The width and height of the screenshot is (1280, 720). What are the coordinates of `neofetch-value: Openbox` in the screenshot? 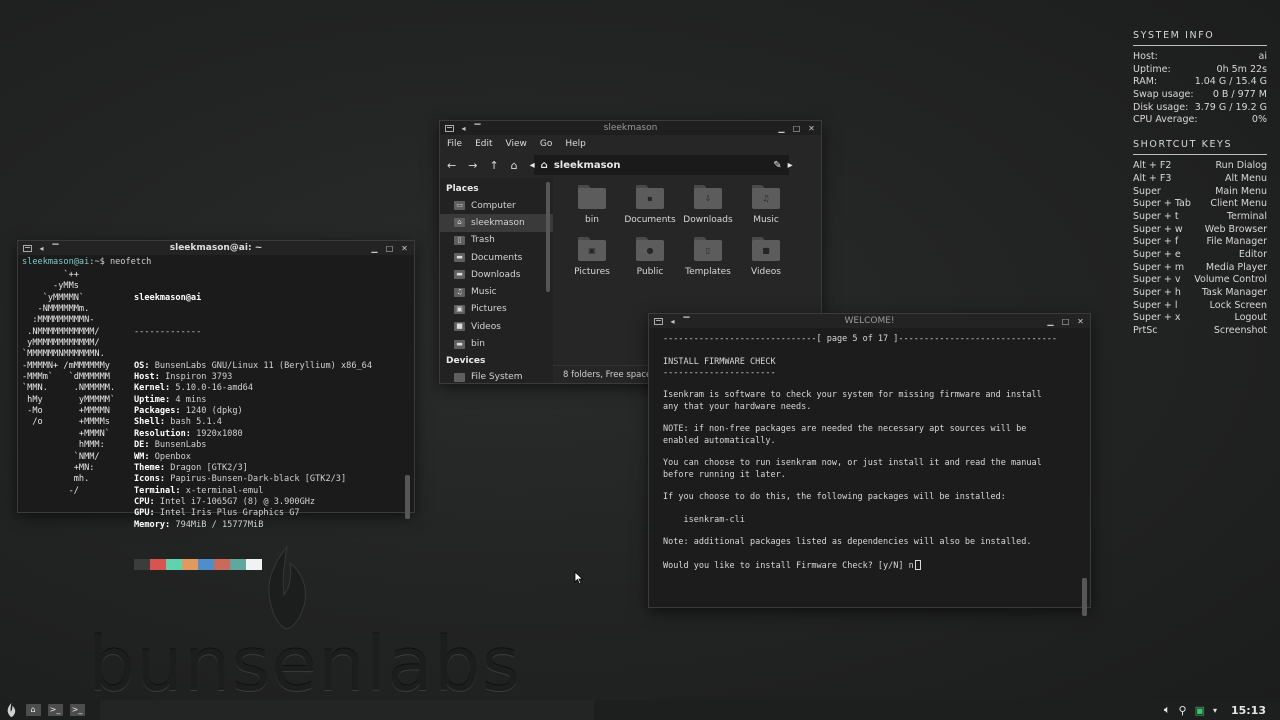 It's located at (172, 456).